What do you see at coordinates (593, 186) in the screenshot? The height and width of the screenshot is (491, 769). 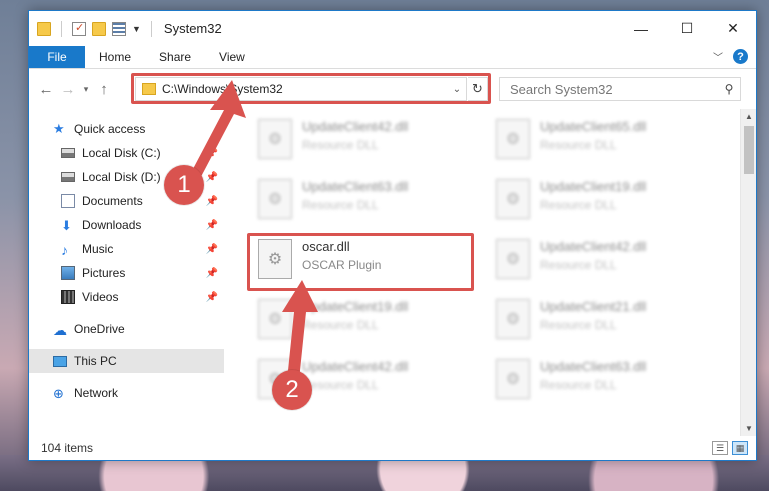 I see `file-name: UpdateClient19.dll` at bounding box center [593, 186].